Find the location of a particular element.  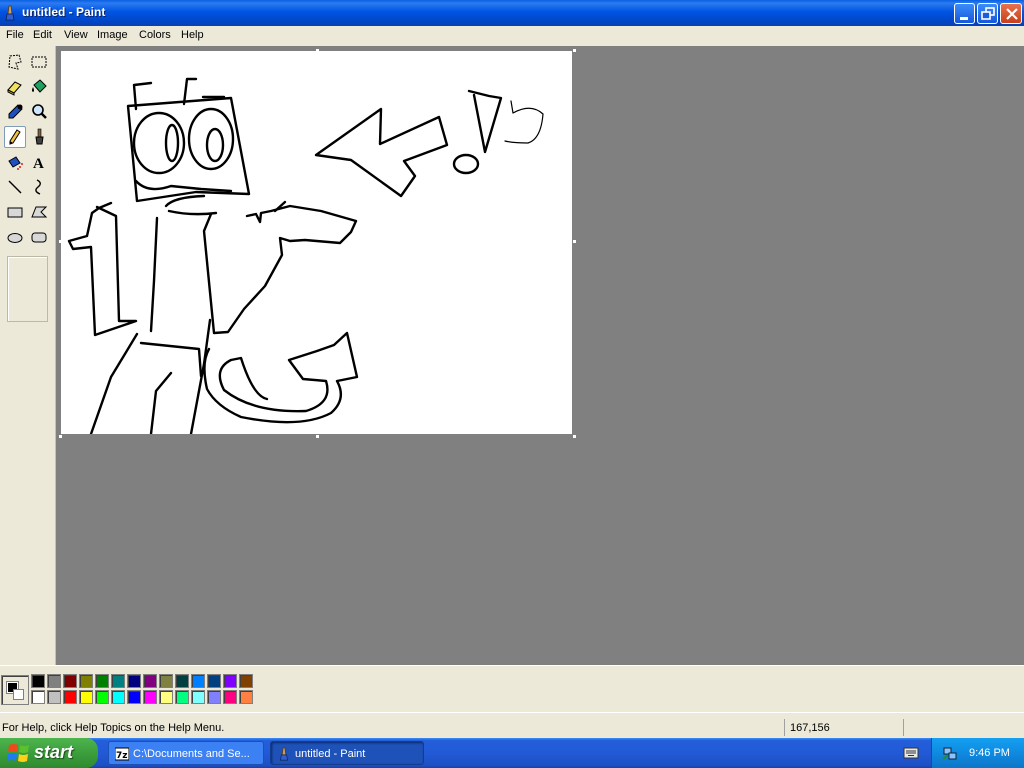

cursor-coordinates: 167,156 is located at coordinates (810, 728).